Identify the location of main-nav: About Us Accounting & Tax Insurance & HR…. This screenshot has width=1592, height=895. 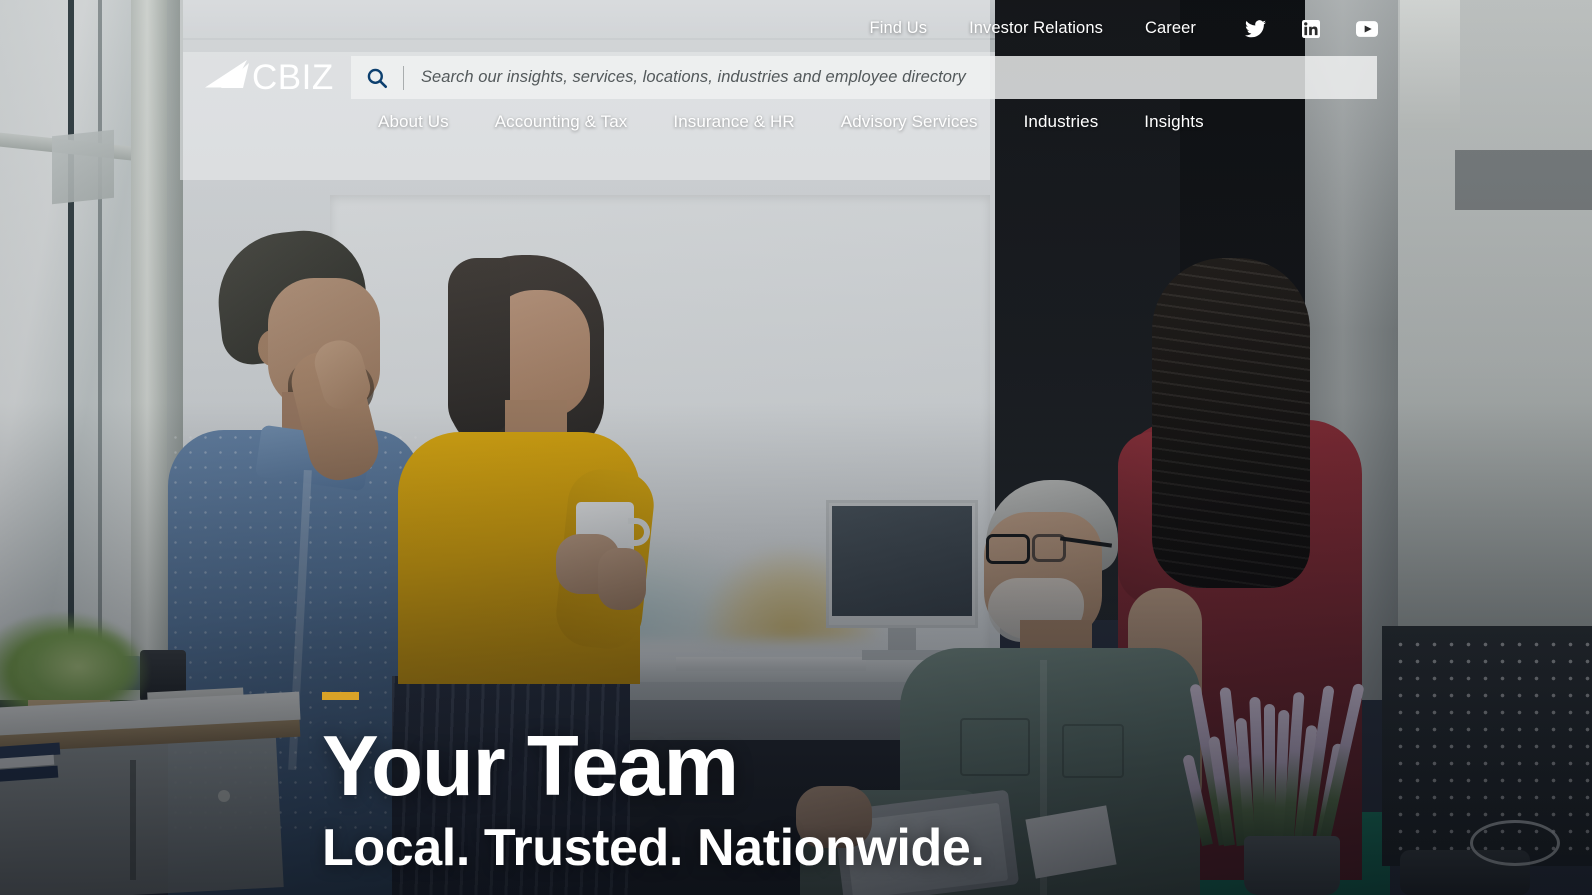
(791, 122).